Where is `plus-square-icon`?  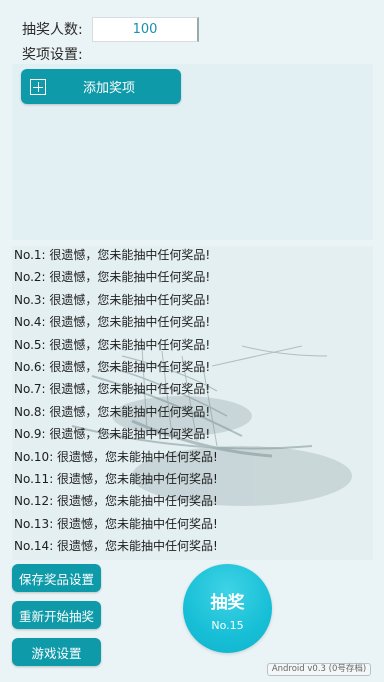 plus-square-icon is located at coordinates (38, 86).